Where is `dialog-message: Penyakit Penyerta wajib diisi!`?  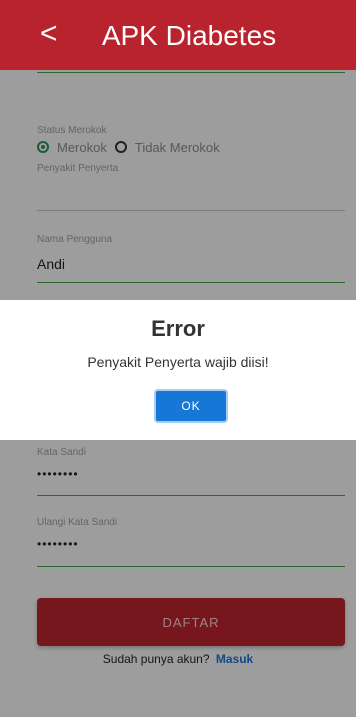 dialog-message: Penyakit Penyerta wajib diisi! is located at coordinates (178, 362).